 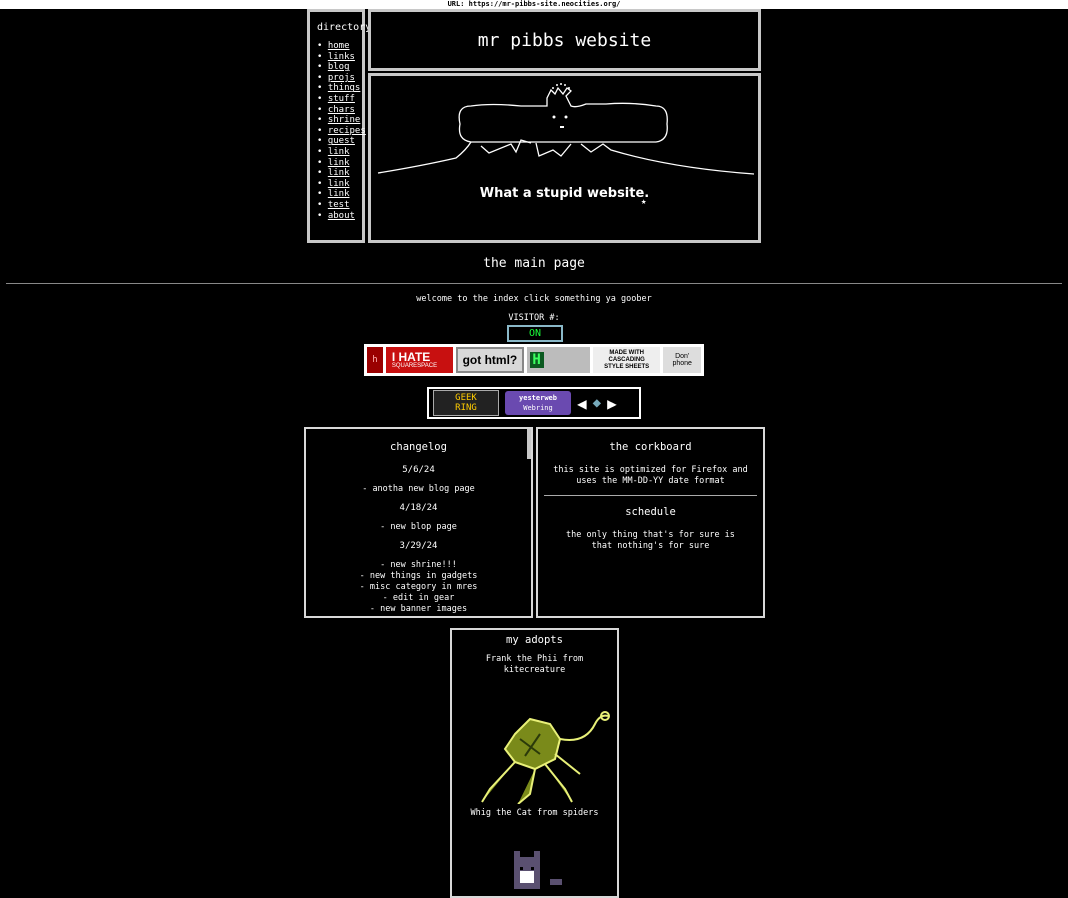 I want to click on got-html-label: got html?, so click(x=490, y=360).